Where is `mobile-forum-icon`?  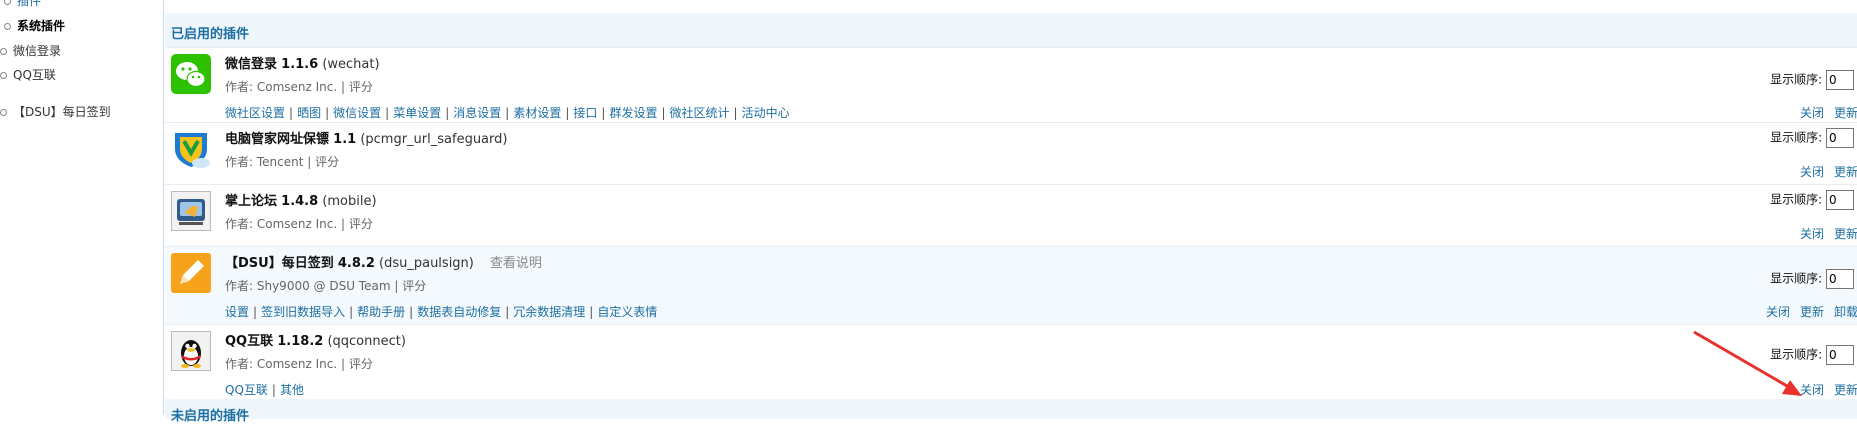
mobile-forum-icon is located at coordinates (191, 211).